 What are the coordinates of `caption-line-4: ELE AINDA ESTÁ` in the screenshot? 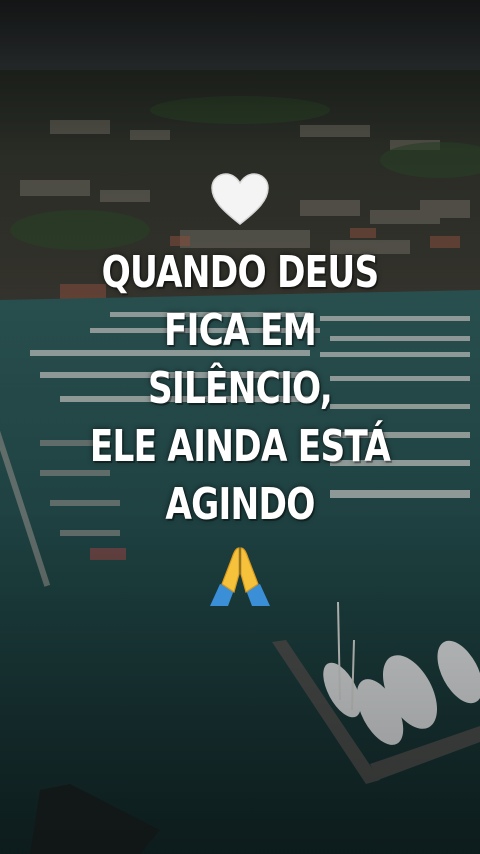 It's located at (240, 446).